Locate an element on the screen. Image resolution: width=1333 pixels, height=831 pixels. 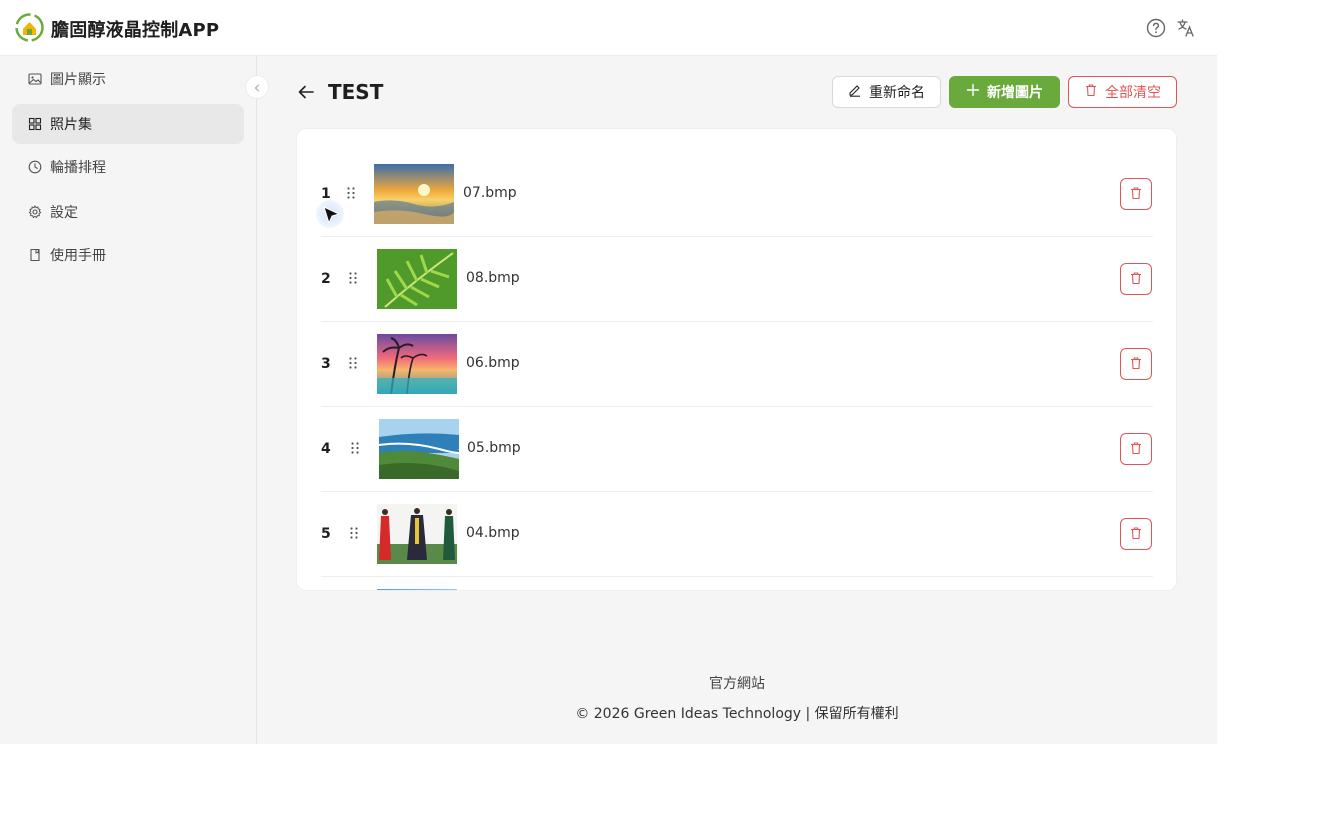
footer-link-row: 官方網站 is located at coordinates (608, 683).